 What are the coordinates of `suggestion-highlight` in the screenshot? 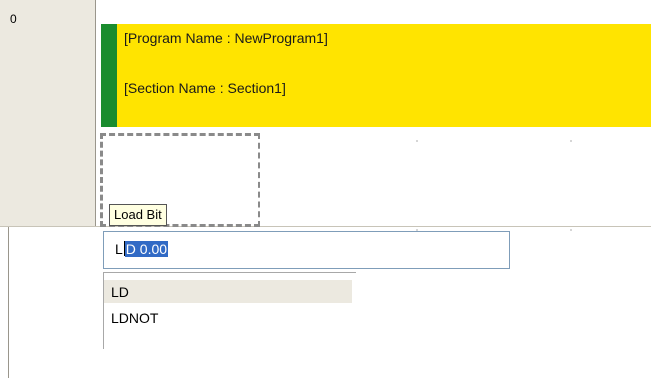 It's located at (228, 291).